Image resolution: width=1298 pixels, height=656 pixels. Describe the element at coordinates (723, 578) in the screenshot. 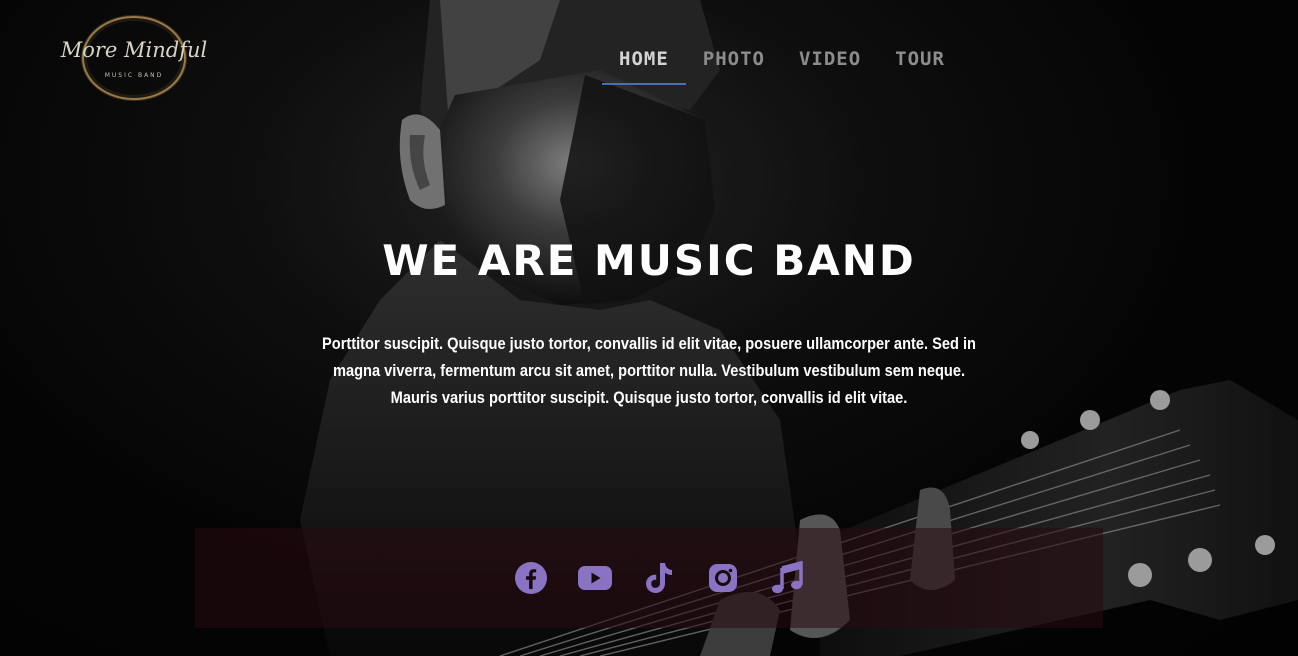

I see `instagram-icon` at that location.